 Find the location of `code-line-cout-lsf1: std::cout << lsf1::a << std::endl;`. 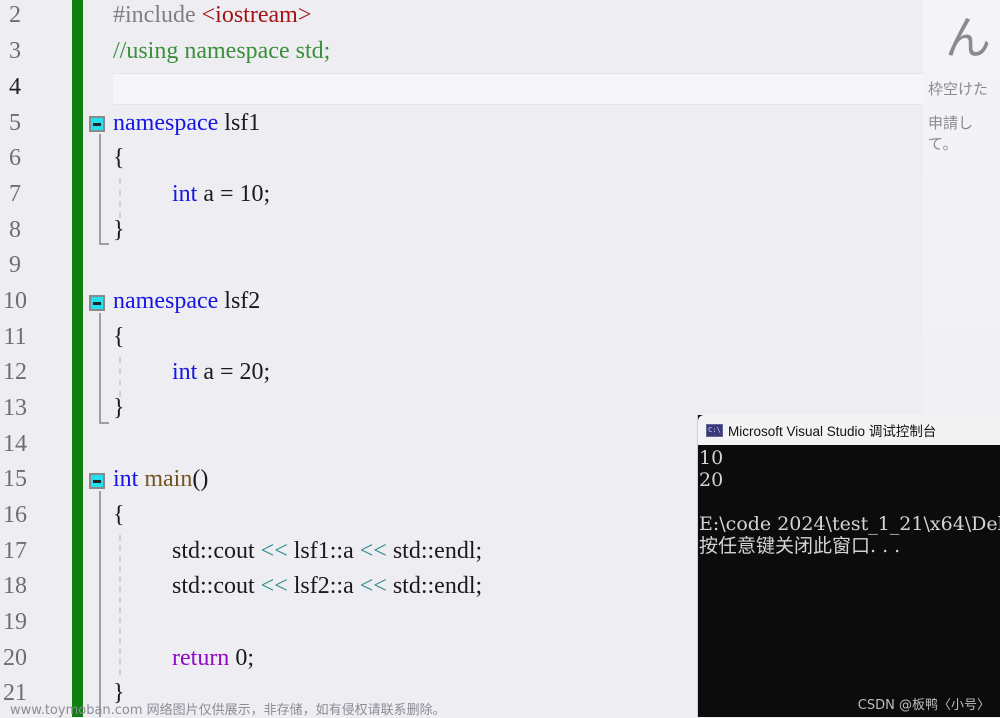

code-line-cout-lsf1: std::cout << lsf1::a << std::endl; is located at coordinates (327, 551).